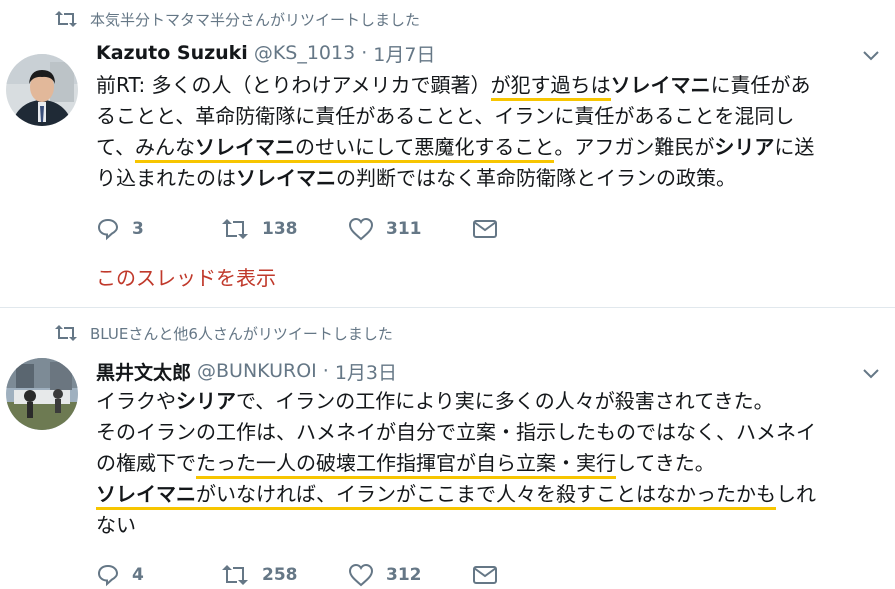 This screenshot has height=589, width=895. What do you see at coordinates (796, 494) in the screenshot?
I see `text-segment: しれ` at bounding box center [796, 494].